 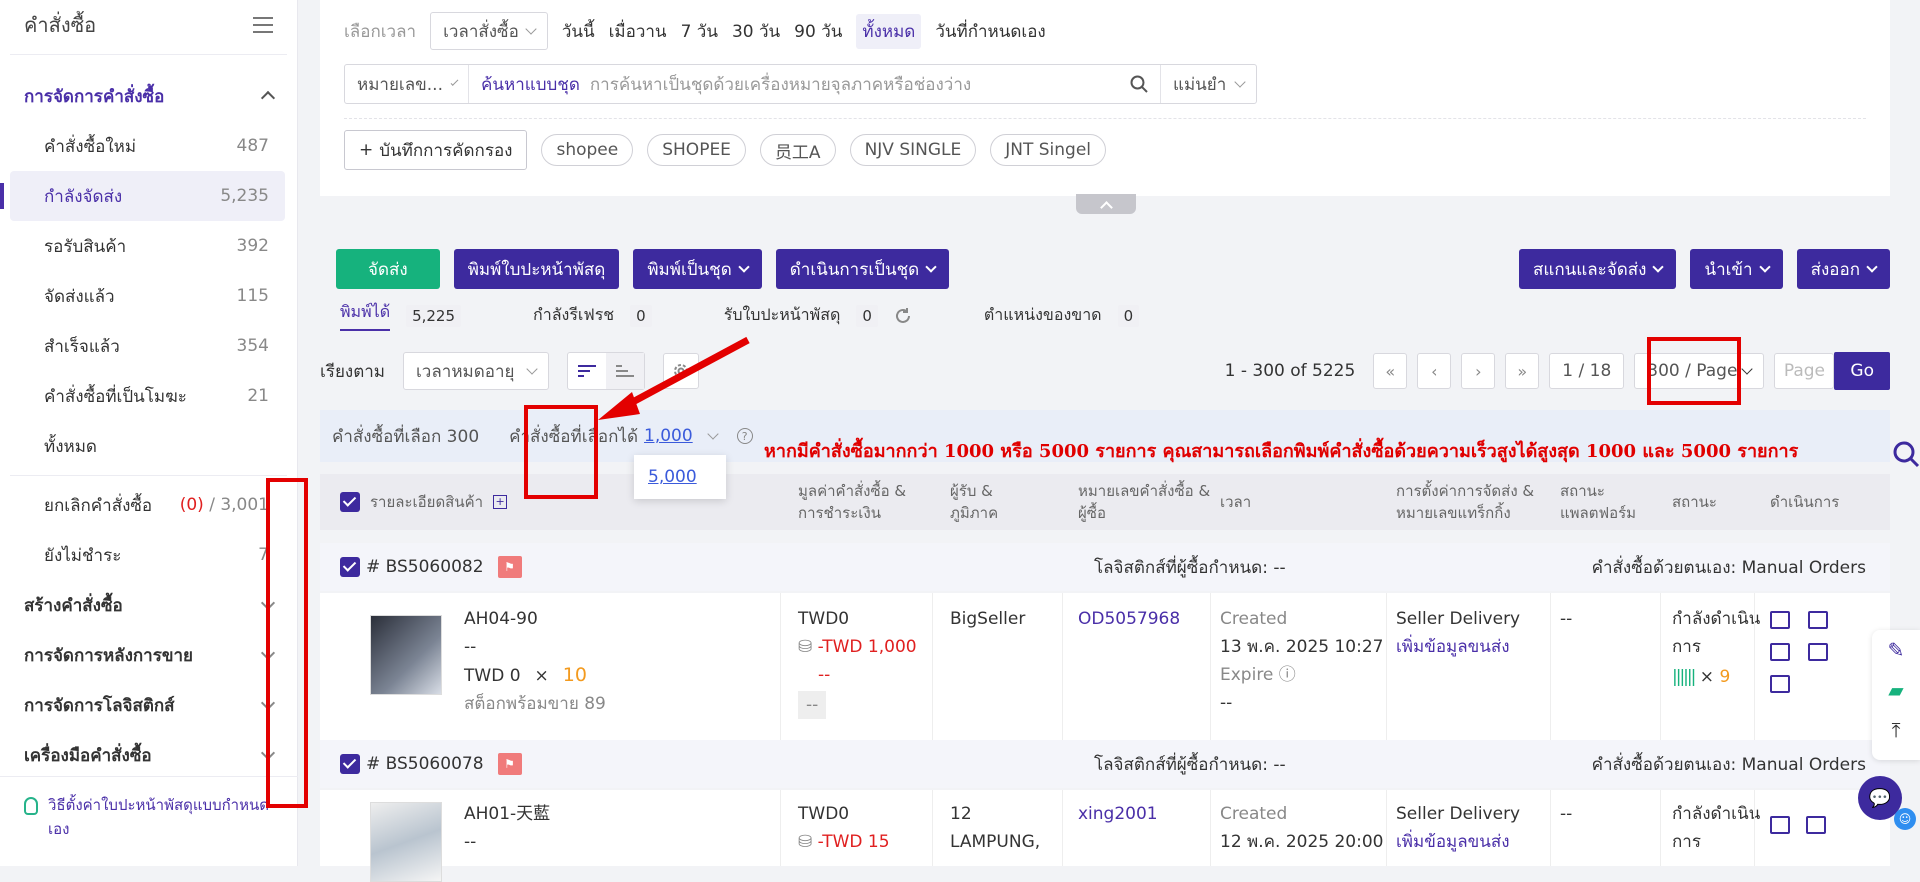 I want to click on product-sku: AH04-90, so click(x=535, y=619).